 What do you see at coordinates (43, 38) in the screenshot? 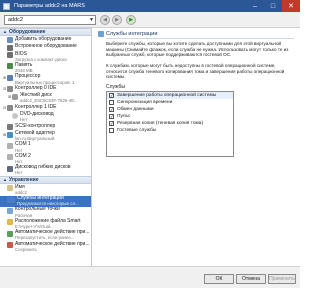
I see `tree-item-label: Добавить оборудование` at bounding box center [43, 38].